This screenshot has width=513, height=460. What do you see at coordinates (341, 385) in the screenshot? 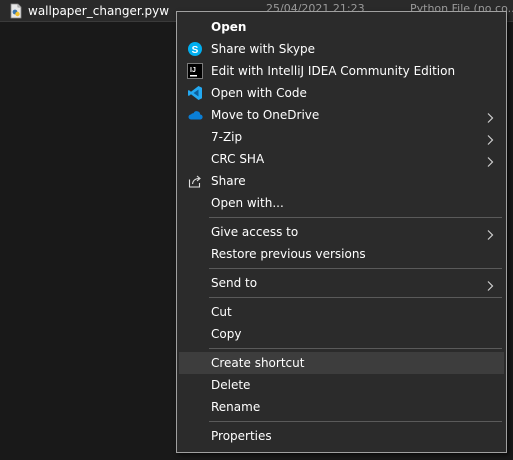
I see `menu-item-delete: Delete` at bounding box center [341, 385].